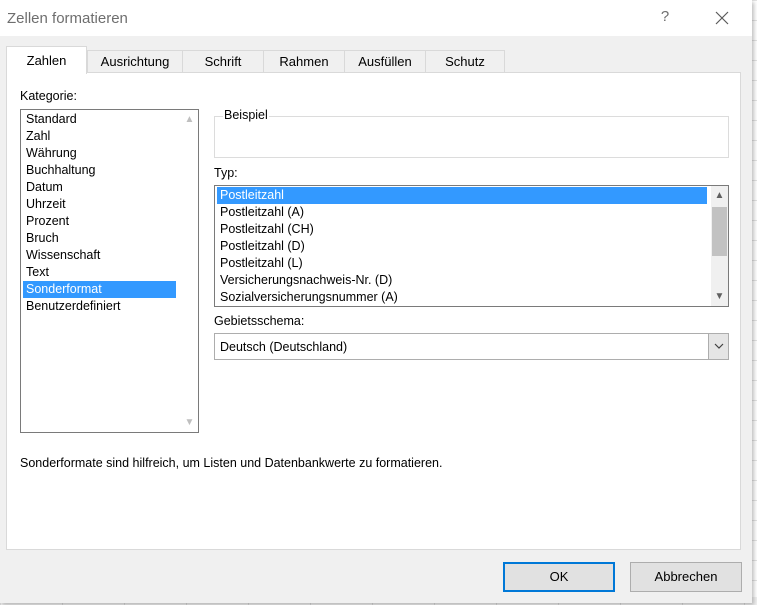  Describe the element at coordinates (462, 246) in the screenshot. I see `type-item-postleitzahl-d: Postleitzahl (D)` at that location.